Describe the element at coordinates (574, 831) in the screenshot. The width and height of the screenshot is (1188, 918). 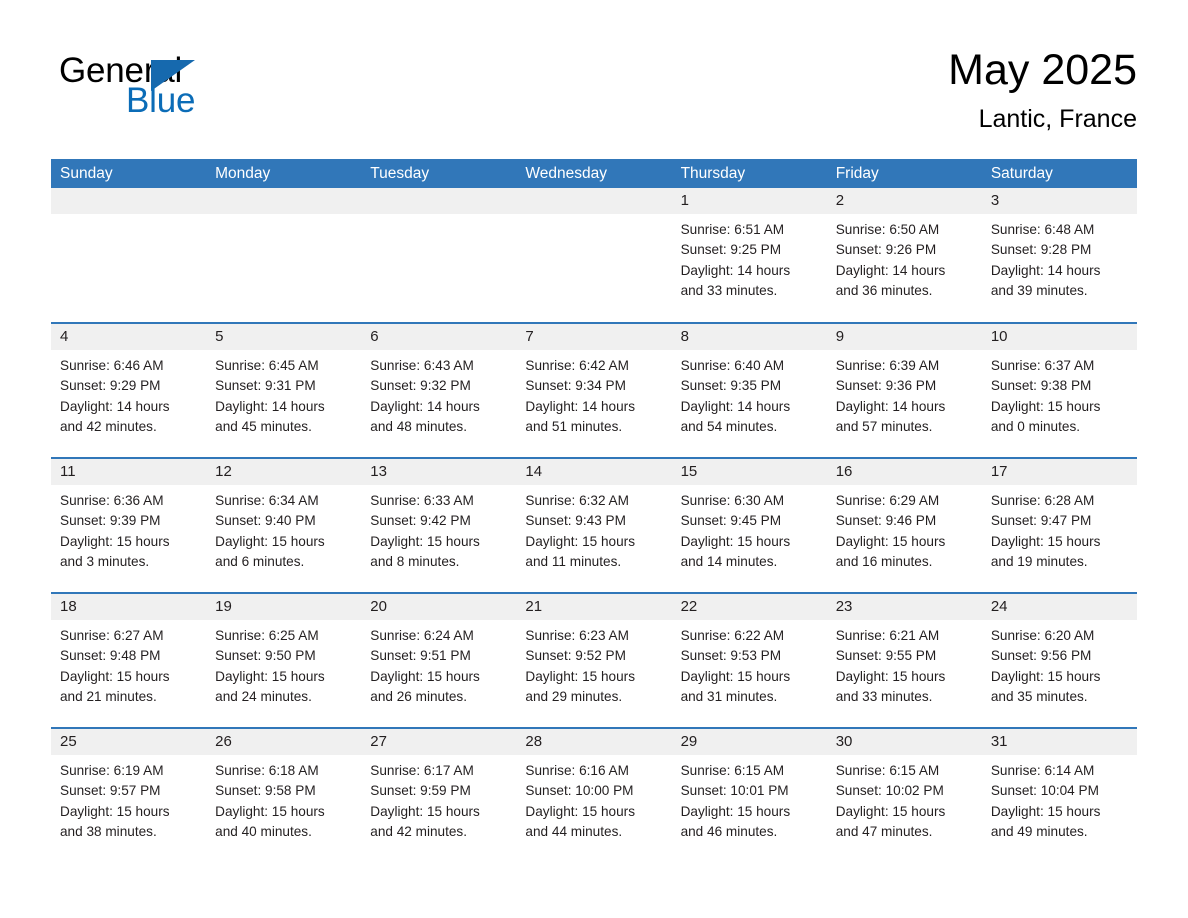
I see `daylight-text-line2: and 44 minutes.` at that location.